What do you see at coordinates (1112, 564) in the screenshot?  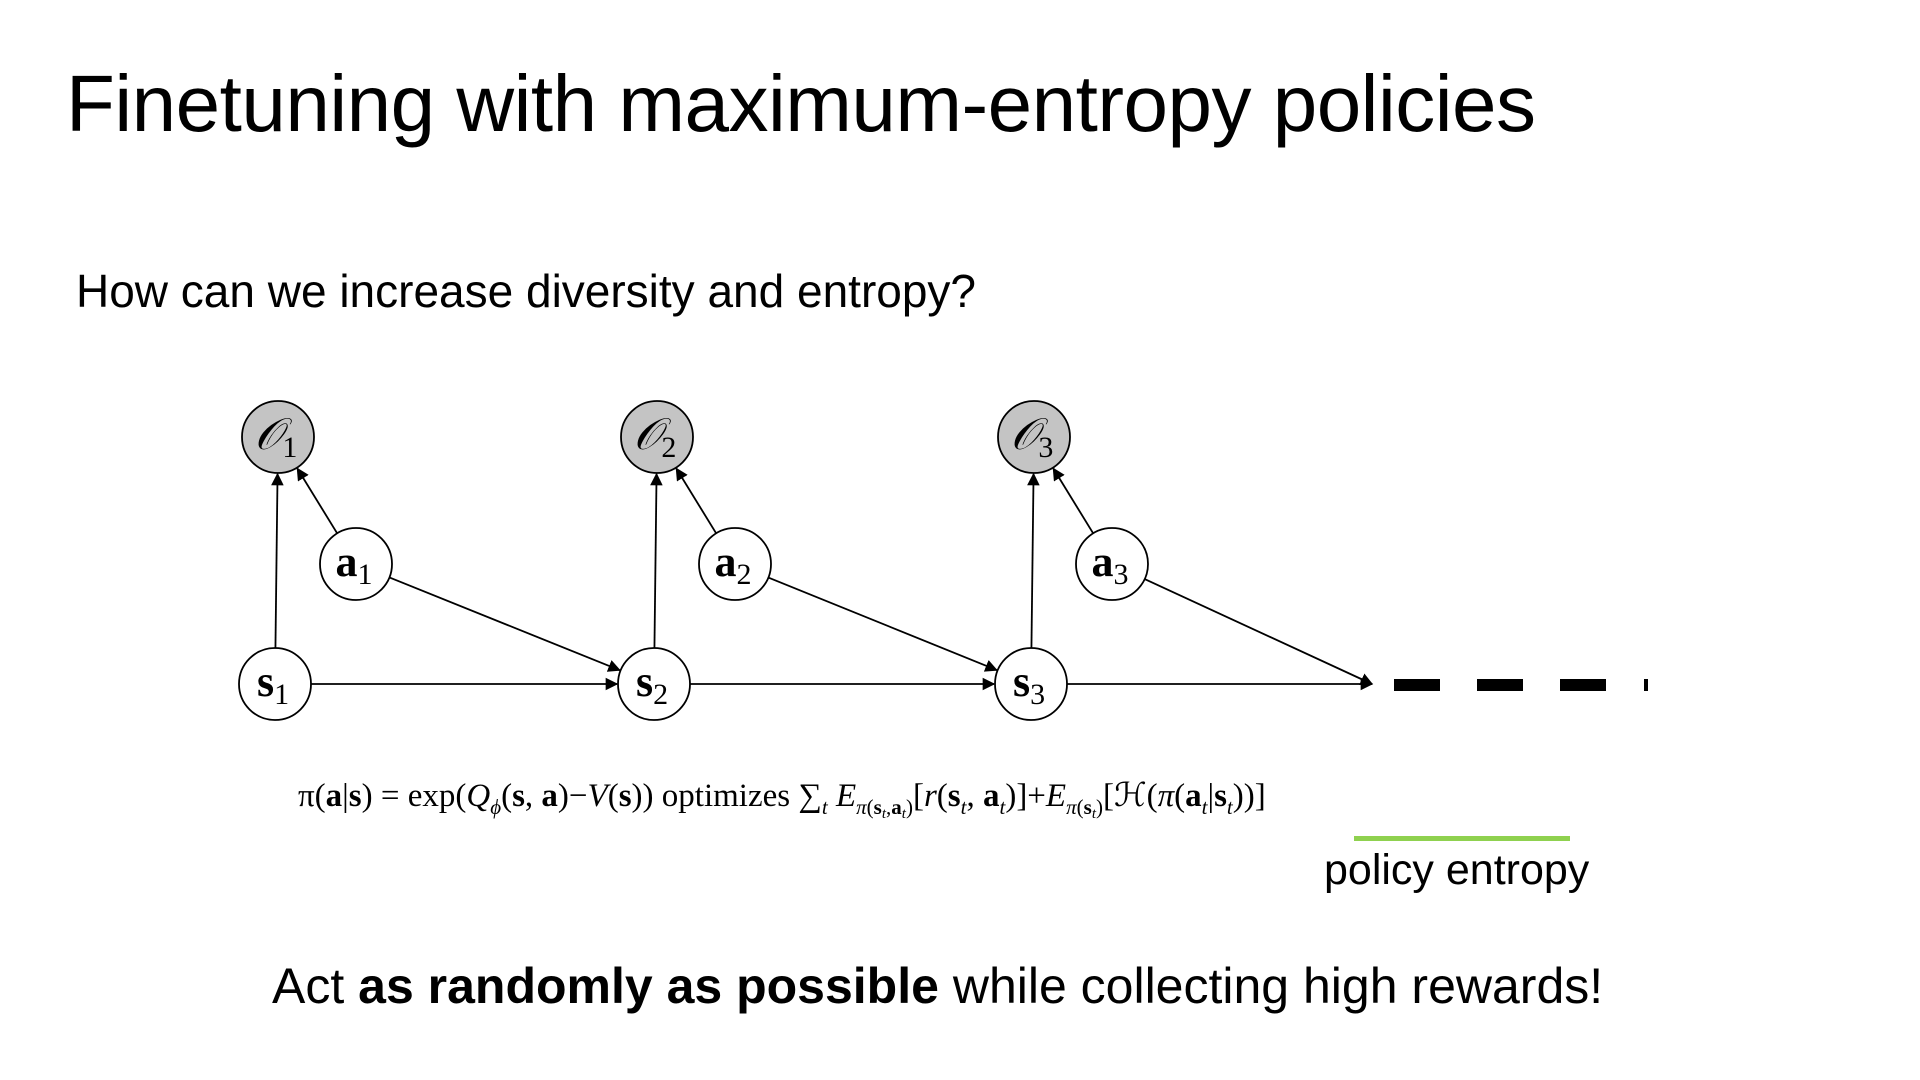 I see `action-node-3: a3` at bounding box center [1112, 564].